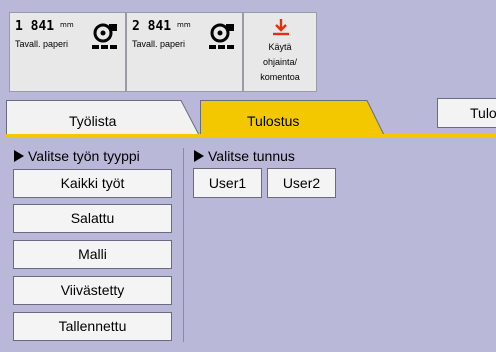 Image resolution: width=496 pixels, height=352 pixels. Describe the element at coordinates (35, 26) in the screenshot. I see `roll-1-length: 1 841` at that location.